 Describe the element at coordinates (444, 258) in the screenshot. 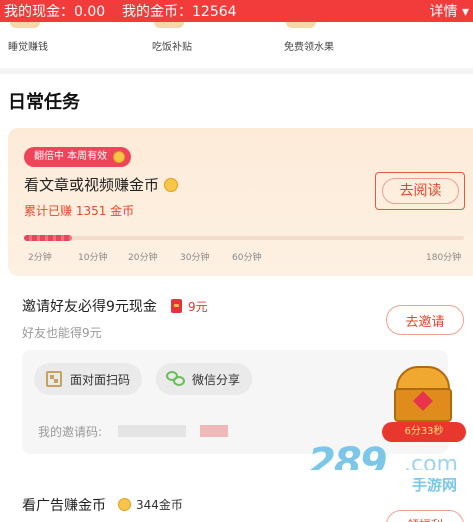

I see `progress-tick: 180分钟` at that location.